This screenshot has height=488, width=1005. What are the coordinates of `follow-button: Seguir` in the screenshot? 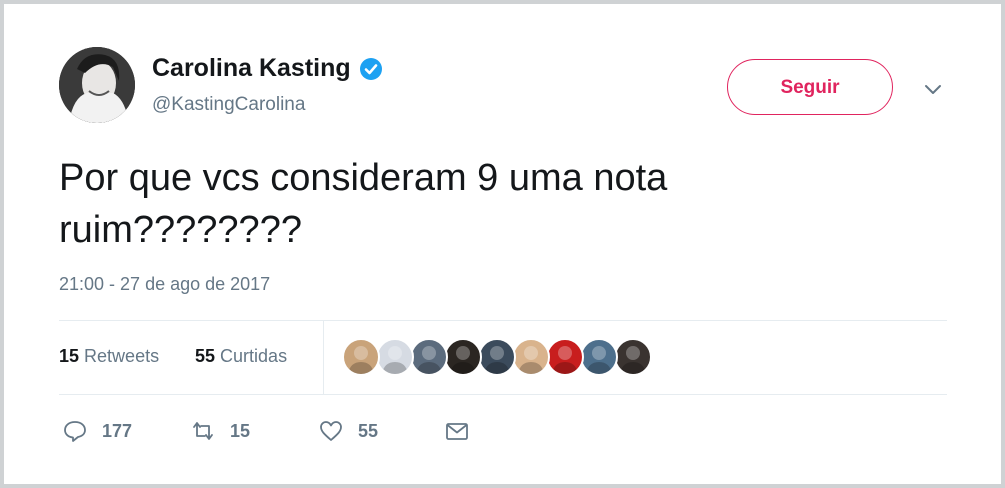 It's located at (810, 87).